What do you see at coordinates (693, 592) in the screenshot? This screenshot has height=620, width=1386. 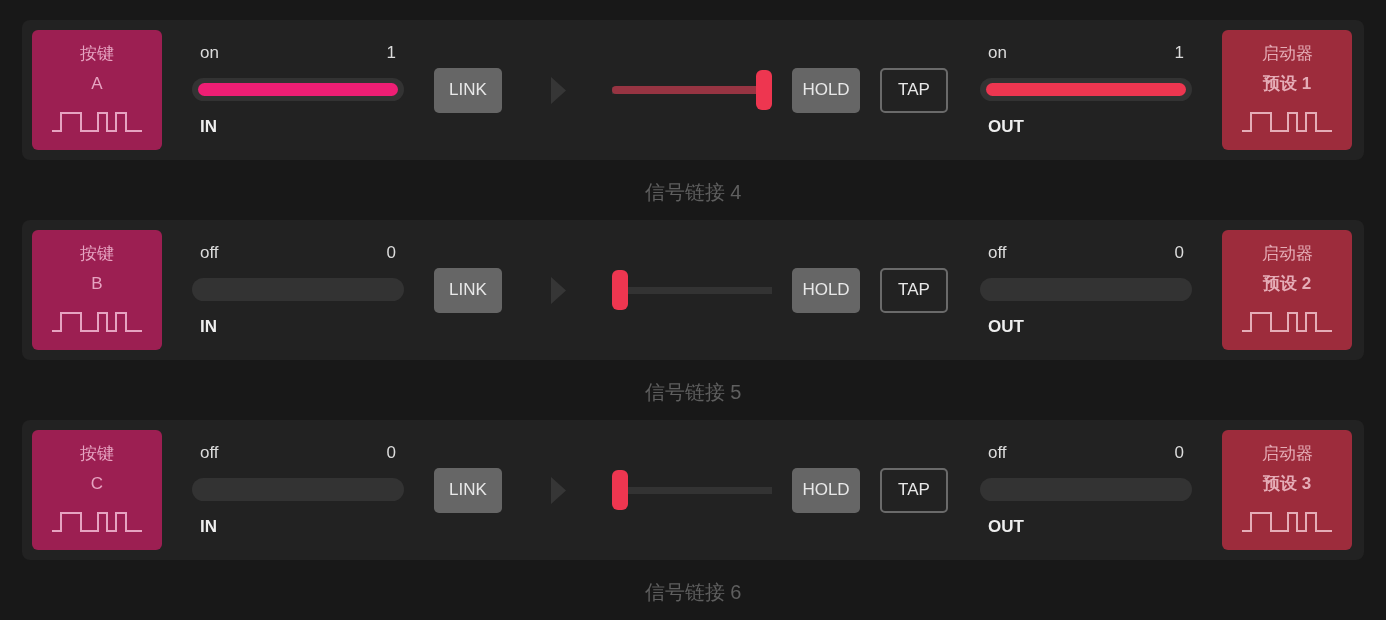 I see `chain-title: 信号链接 6` at bounding box center [693, 592].